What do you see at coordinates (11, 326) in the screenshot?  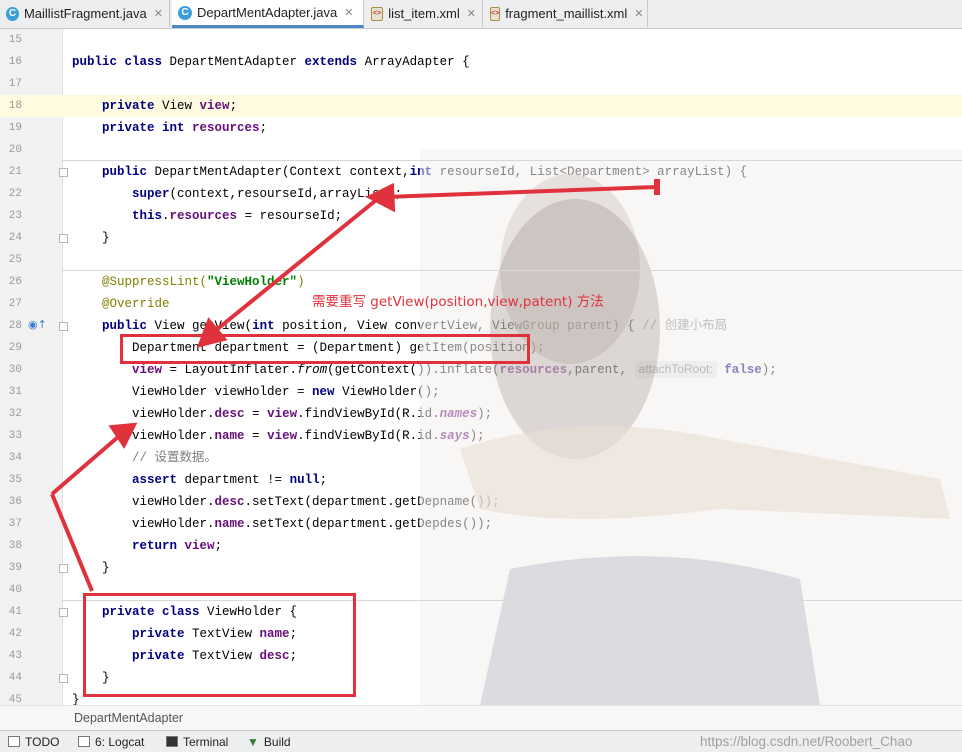 I see `line-number: 28` at bounding box center [11, 326].